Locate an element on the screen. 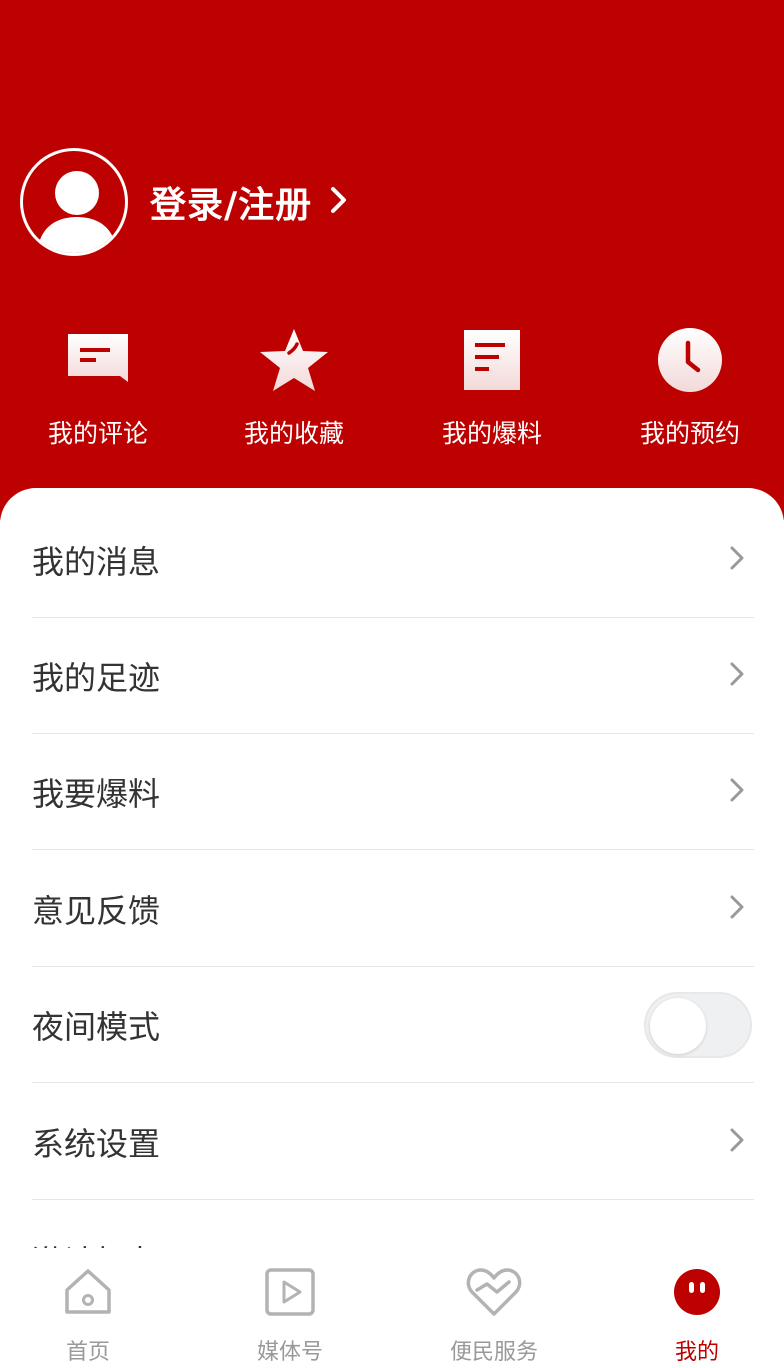  menu-item-label: 意见反馈 is located at coordinates (96, 910).